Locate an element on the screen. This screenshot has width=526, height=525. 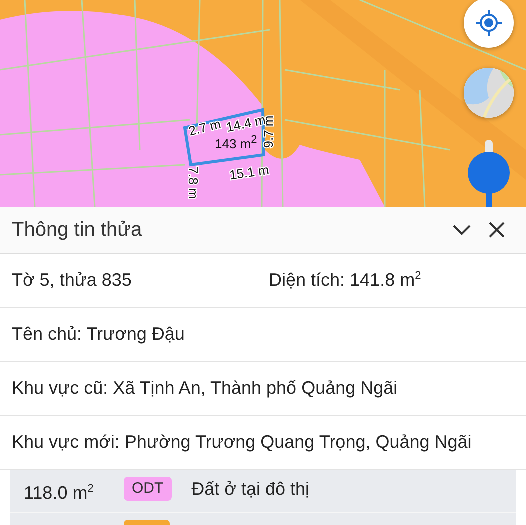
close-icon is located at coordinates (497, 230).